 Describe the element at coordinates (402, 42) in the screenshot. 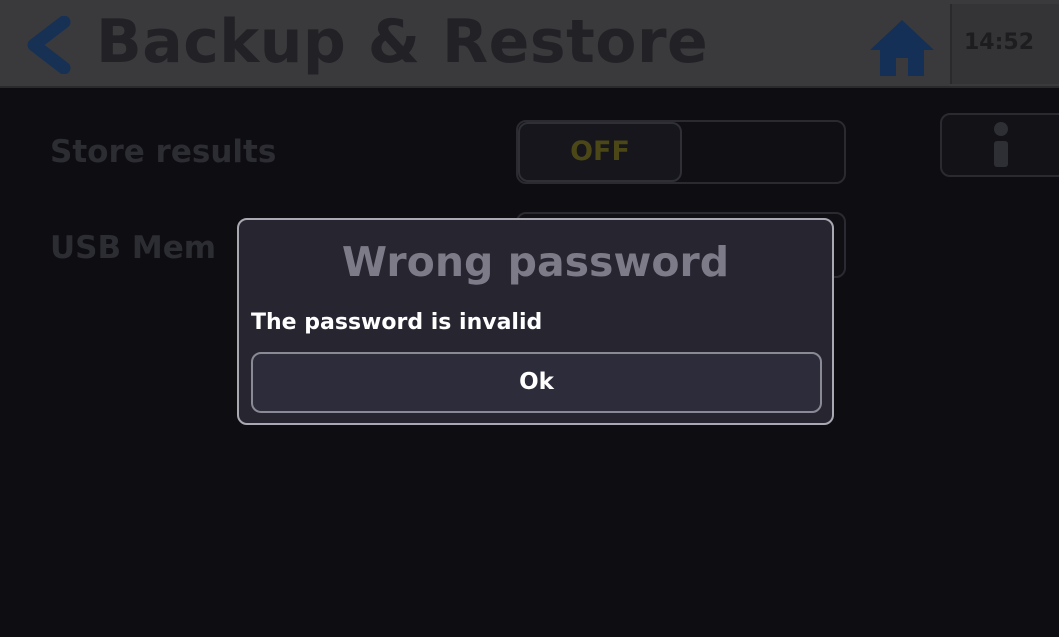

I see `page-title: Backup & Restore` at that location.